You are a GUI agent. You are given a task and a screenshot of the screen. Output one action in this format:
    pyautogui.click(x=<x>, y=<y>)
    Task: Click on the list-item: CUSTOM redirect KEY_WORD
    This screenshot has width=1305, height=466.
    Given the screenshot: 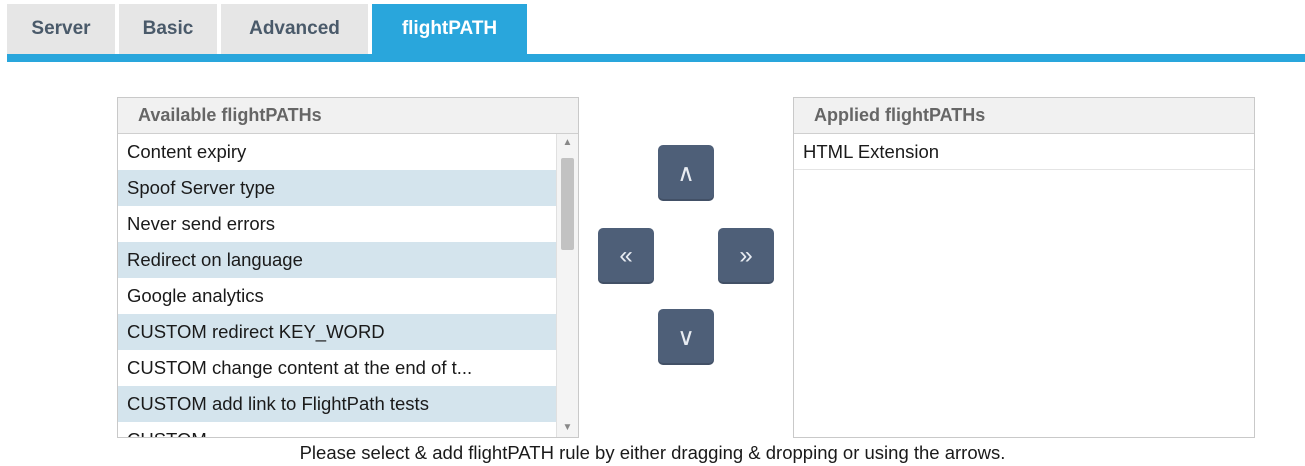 What is the action you would take?
    pyautogui.click(x=337, y=332)
    